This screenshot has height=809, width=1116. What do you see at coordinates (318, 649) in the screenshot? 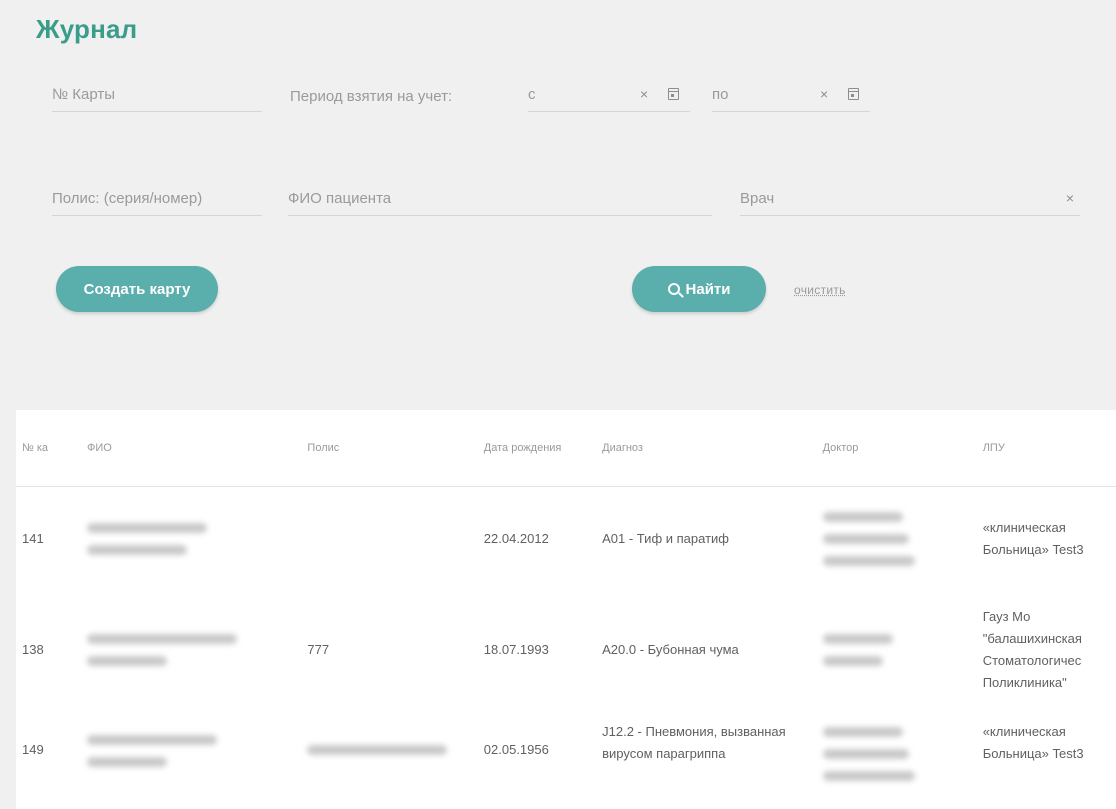
I see `cell-policy: 777` at bounding box center [318, 649].